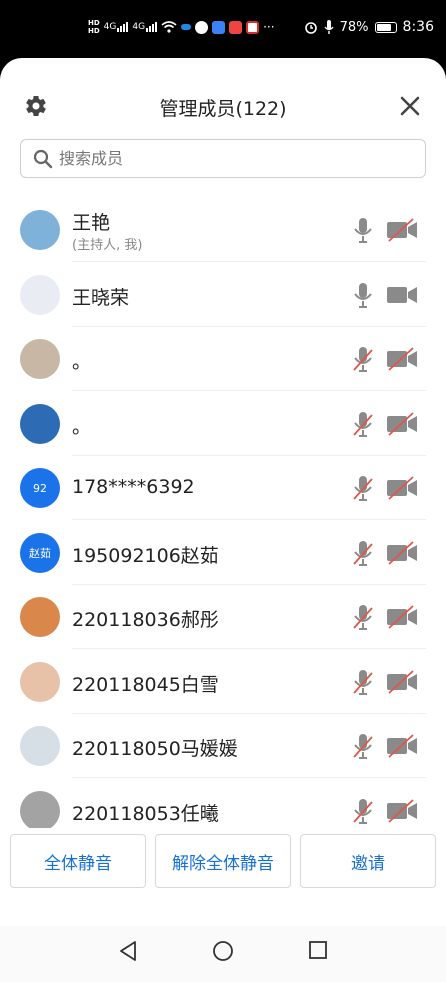 The image size is (446, 982). I want to click on clock: 8:36, so click(418, 27).